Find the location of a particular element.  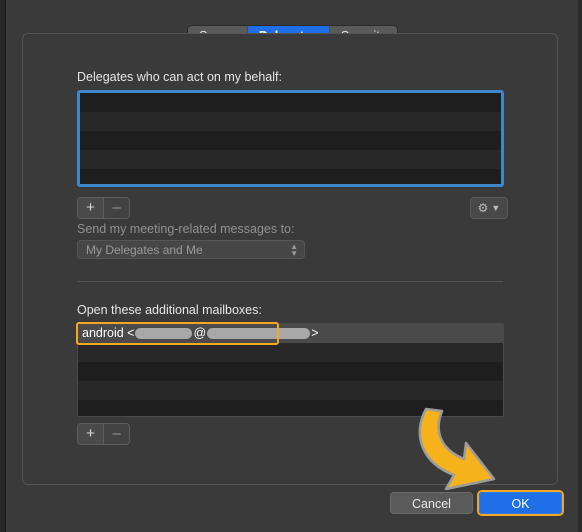

mailboxes-add-button: + is located at coordinates (91, 434).